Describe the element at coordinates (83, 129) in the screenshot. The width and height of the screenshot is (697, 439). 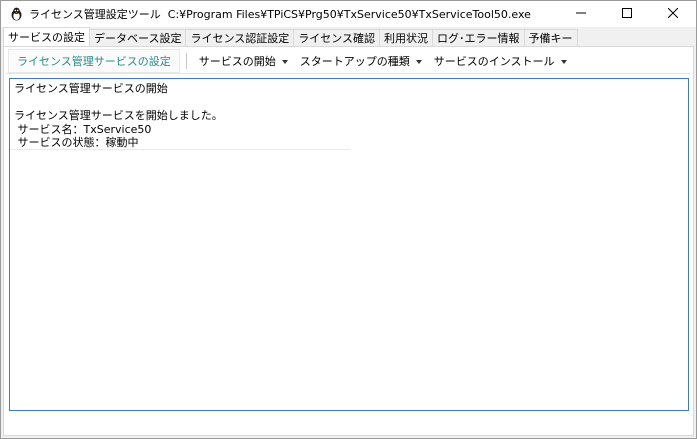
I see `log-line: サービス名：TxService50` at that location.